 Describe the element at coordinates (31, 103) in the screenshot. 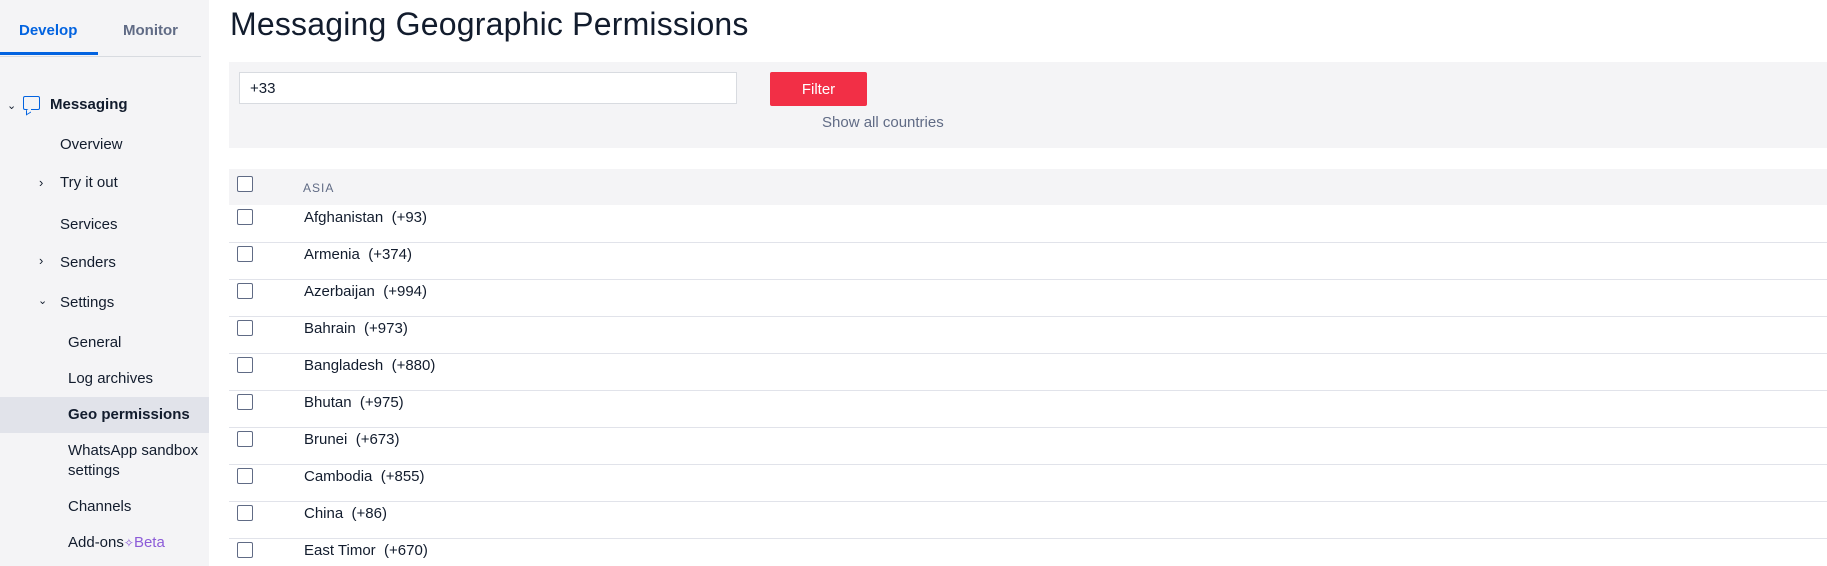

I see `message-icon` at that location.